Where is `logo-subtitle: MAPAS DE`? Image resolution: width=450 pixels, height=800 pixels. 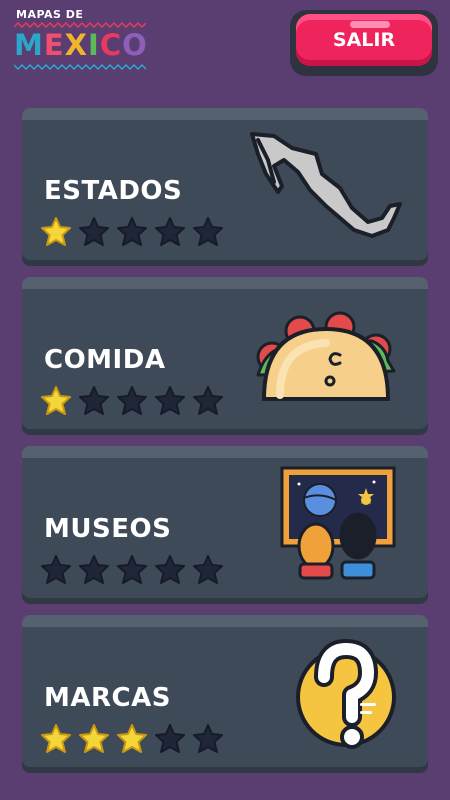 logo-subtitle: MAPAS DE is located at coordinates (50, 14).